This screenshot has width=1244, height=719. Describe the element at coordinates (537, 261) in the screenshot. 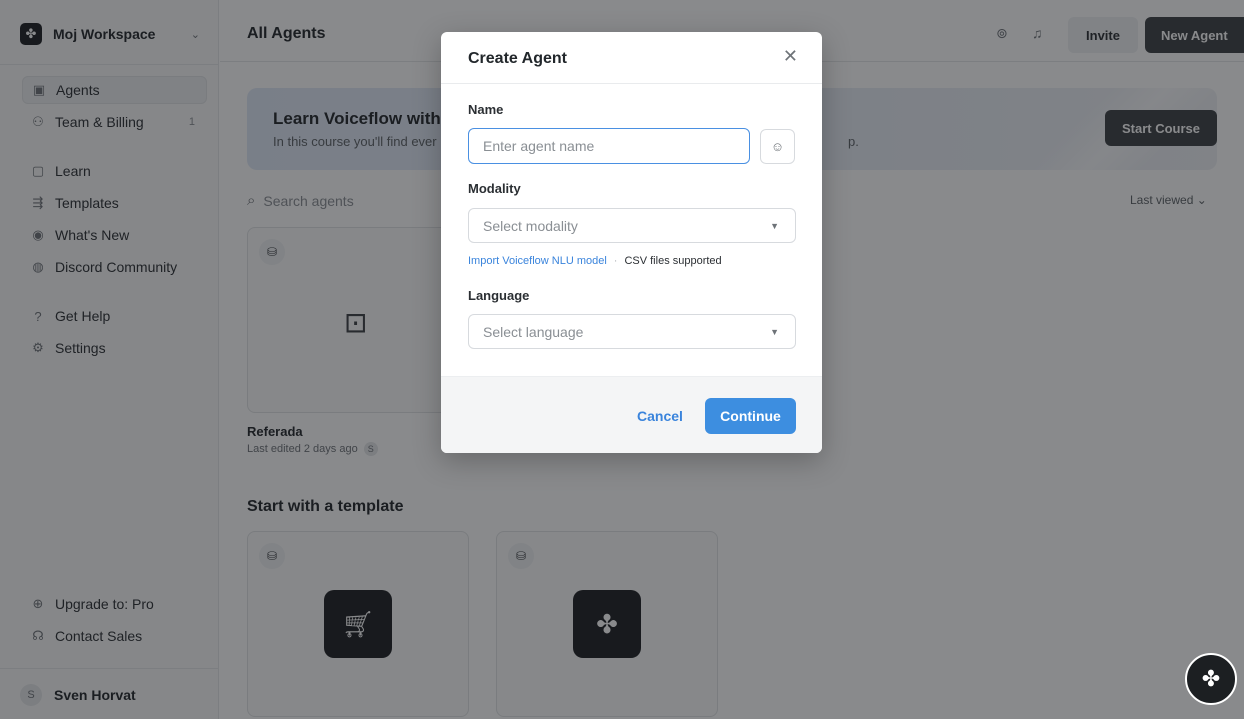

I see `import-nlu-link: Import Voiceflow NLU model` at that location.